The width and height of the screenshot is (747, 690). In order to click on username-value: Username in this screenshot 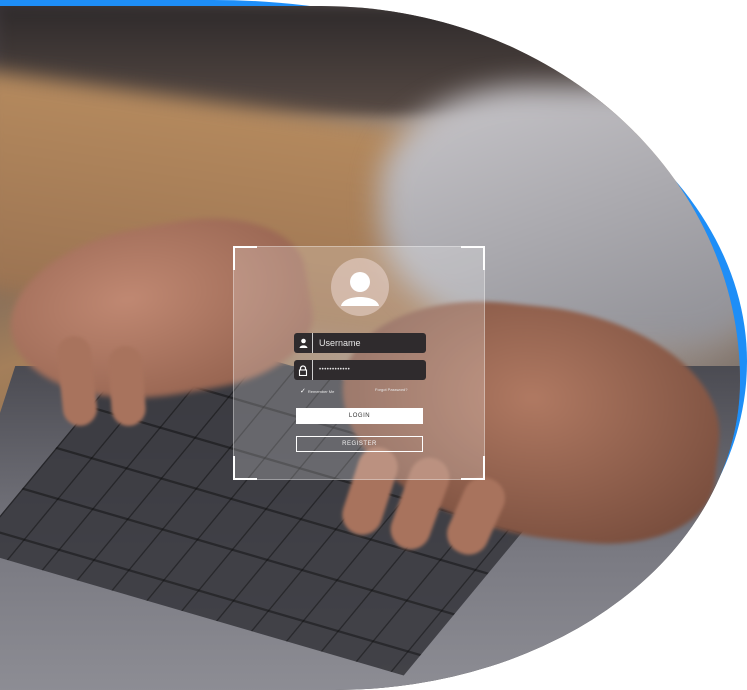, I will do `click(340, 343)`.